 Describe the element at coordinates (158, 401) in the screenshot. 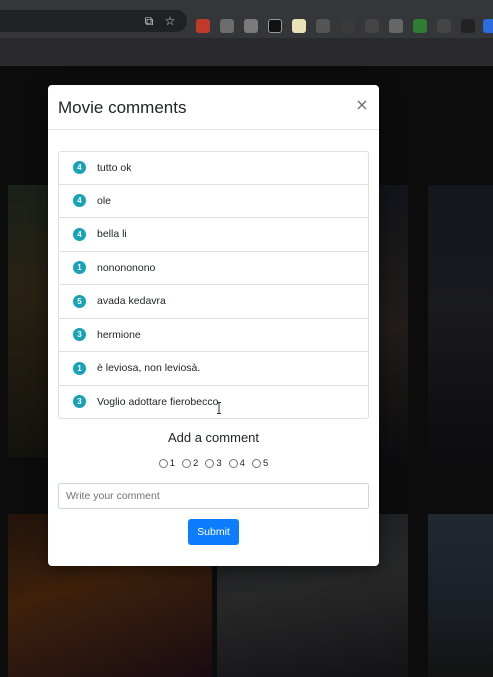

I see `comment-text: Voglio adottare fierobecco` at that location.